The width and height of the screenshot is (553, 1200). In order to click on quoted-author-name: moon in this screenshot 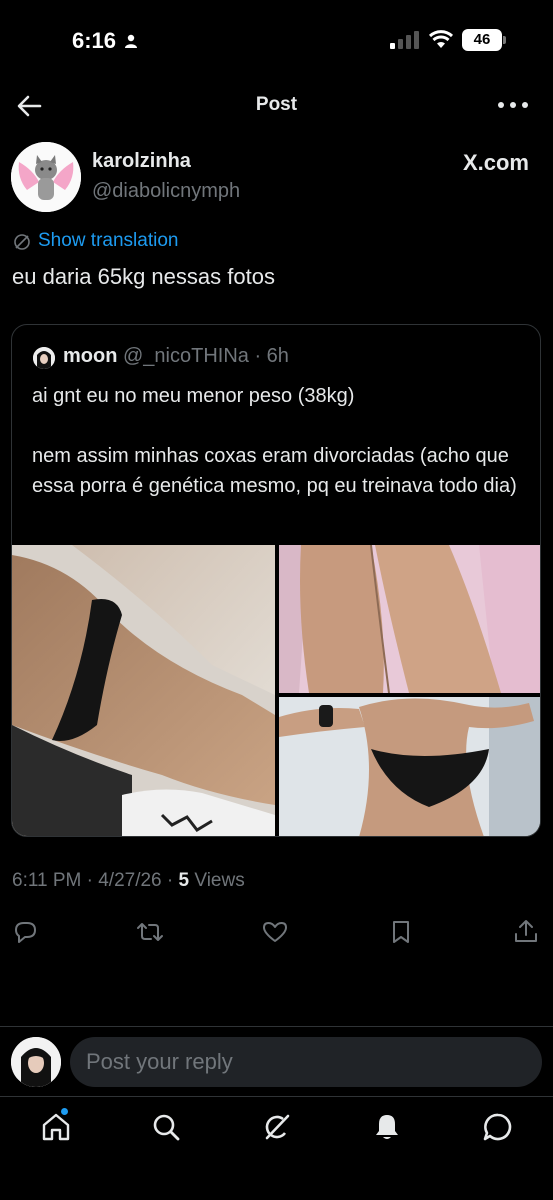, I will do `click(90, 356)`.